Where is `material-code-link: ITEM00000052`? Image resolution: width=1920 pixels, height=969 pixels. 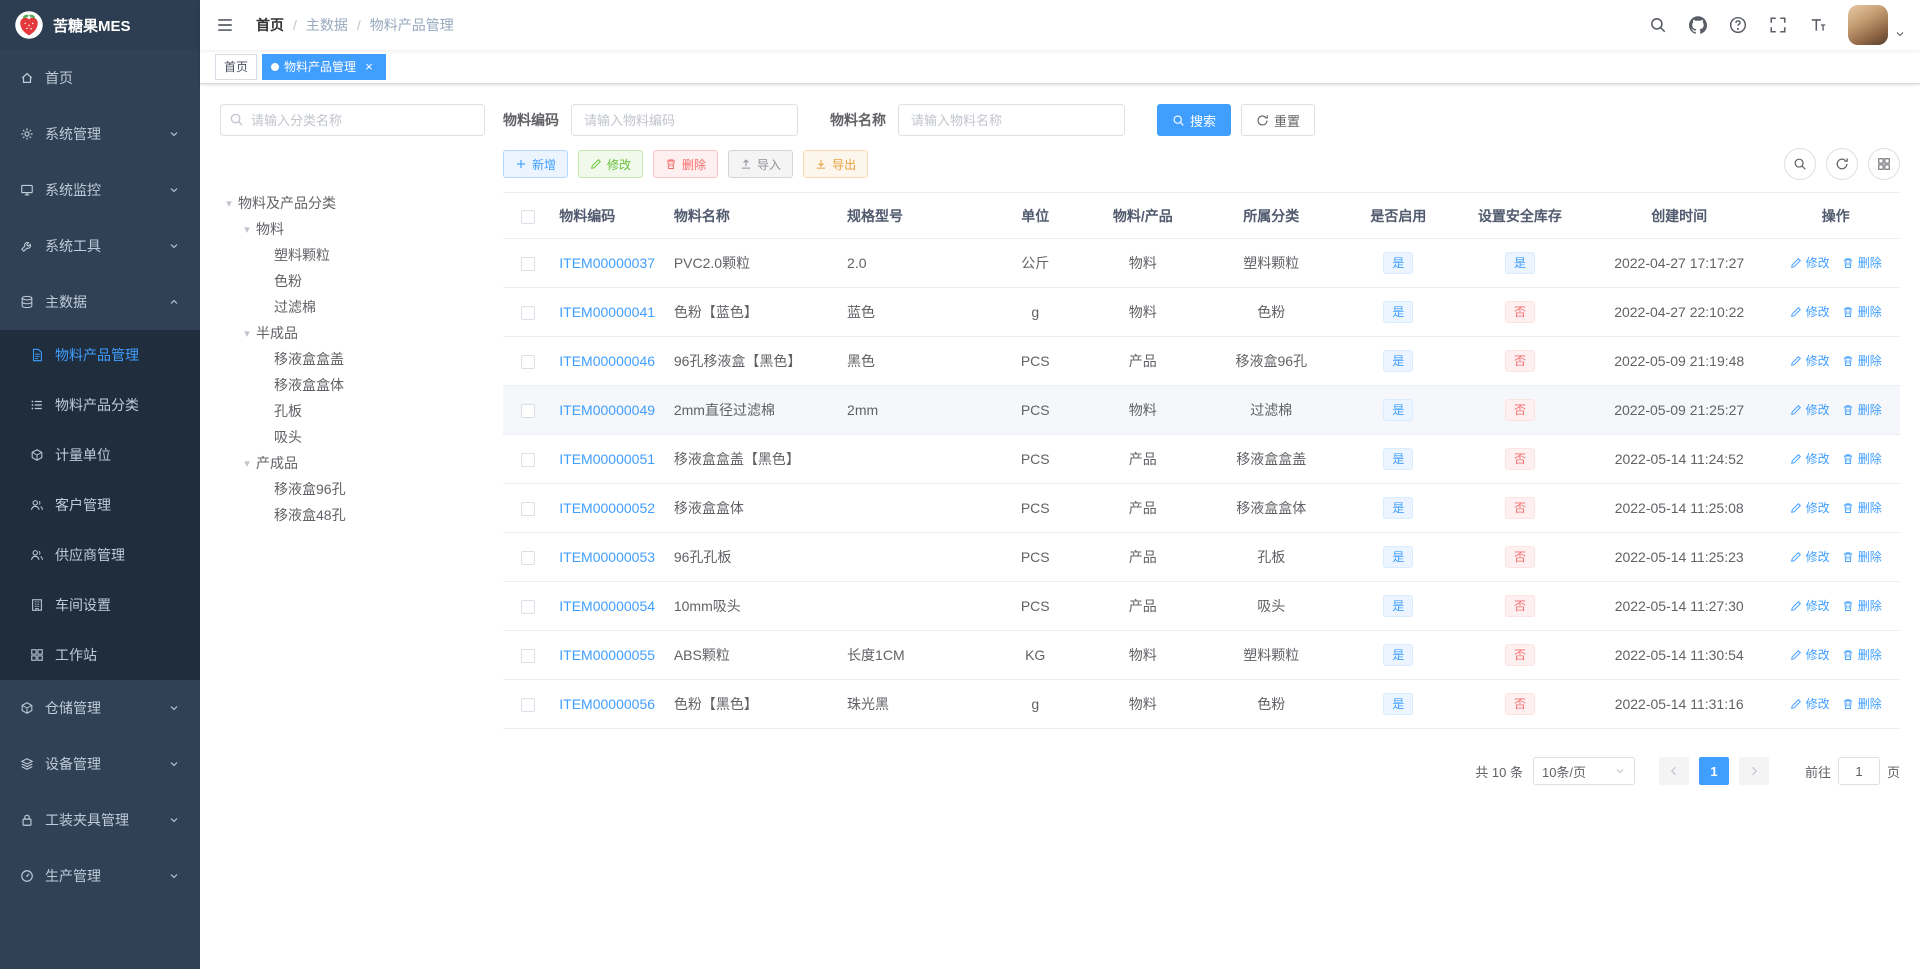 material-code-link: ITEM00000052 is located at coordinates (607, 508).